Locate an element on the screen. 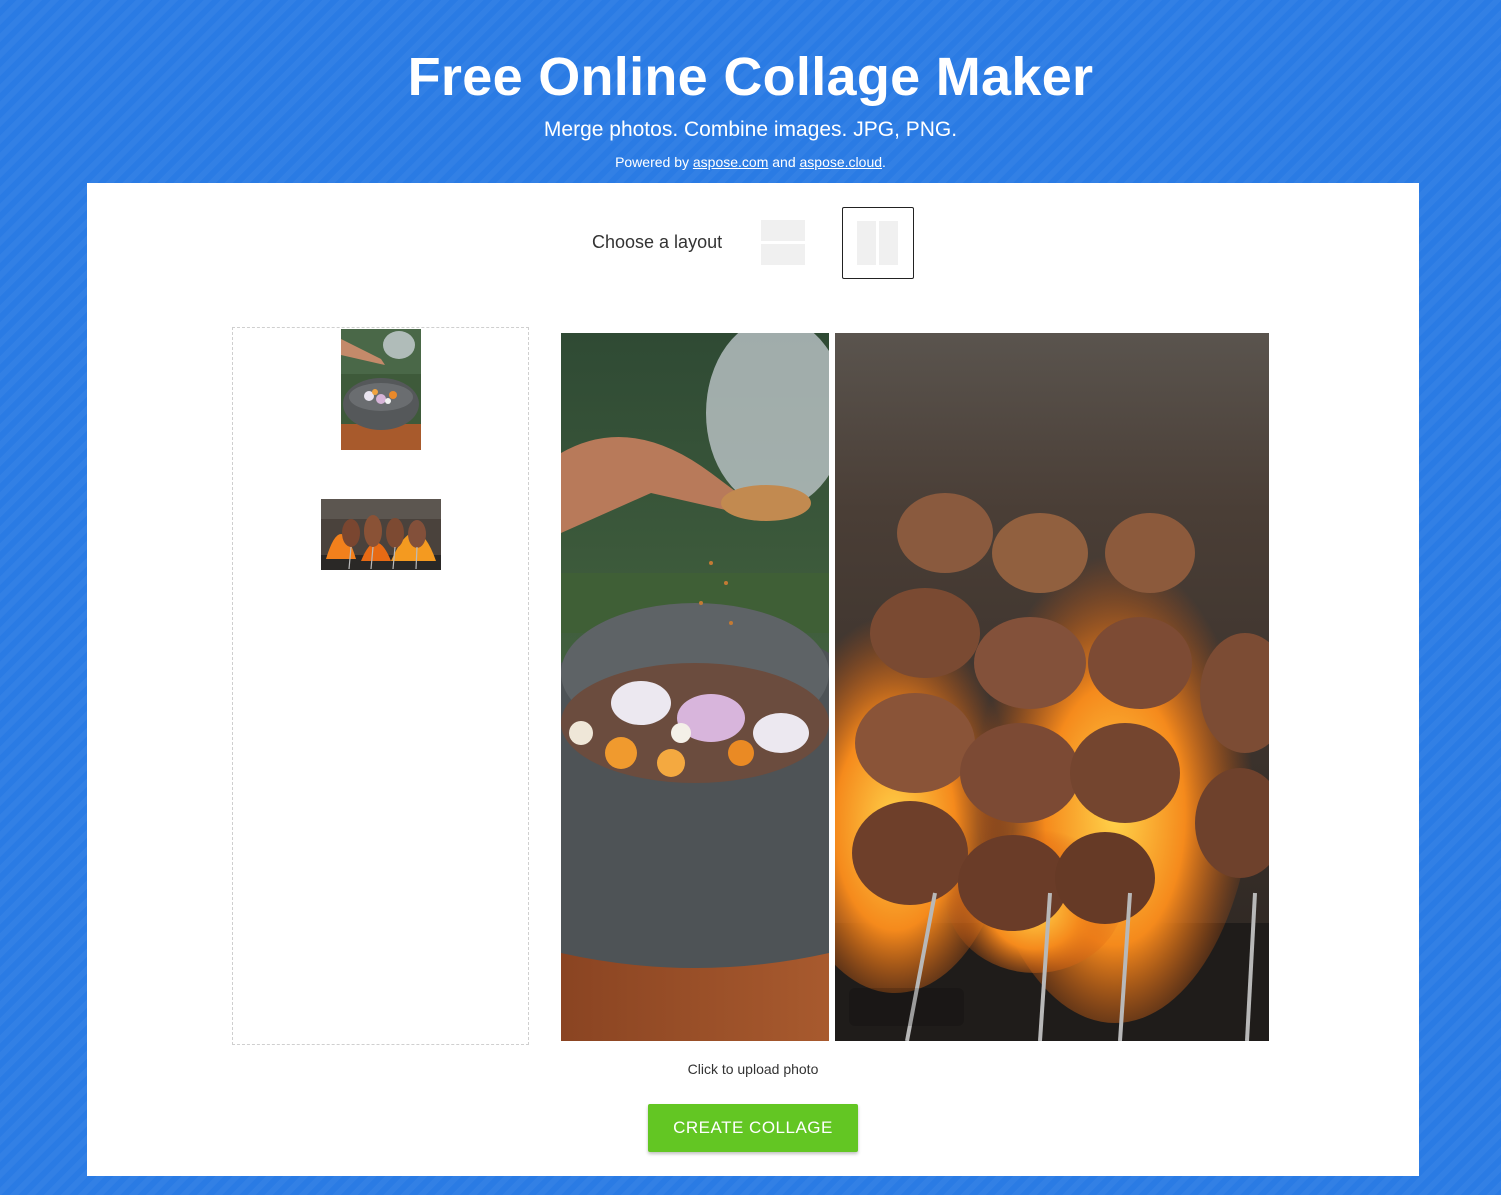 The image size is (1501, 1195). page-subtitle: Merge photos. Combine images. JPG, PNG. is located at coordinates (750, 129).